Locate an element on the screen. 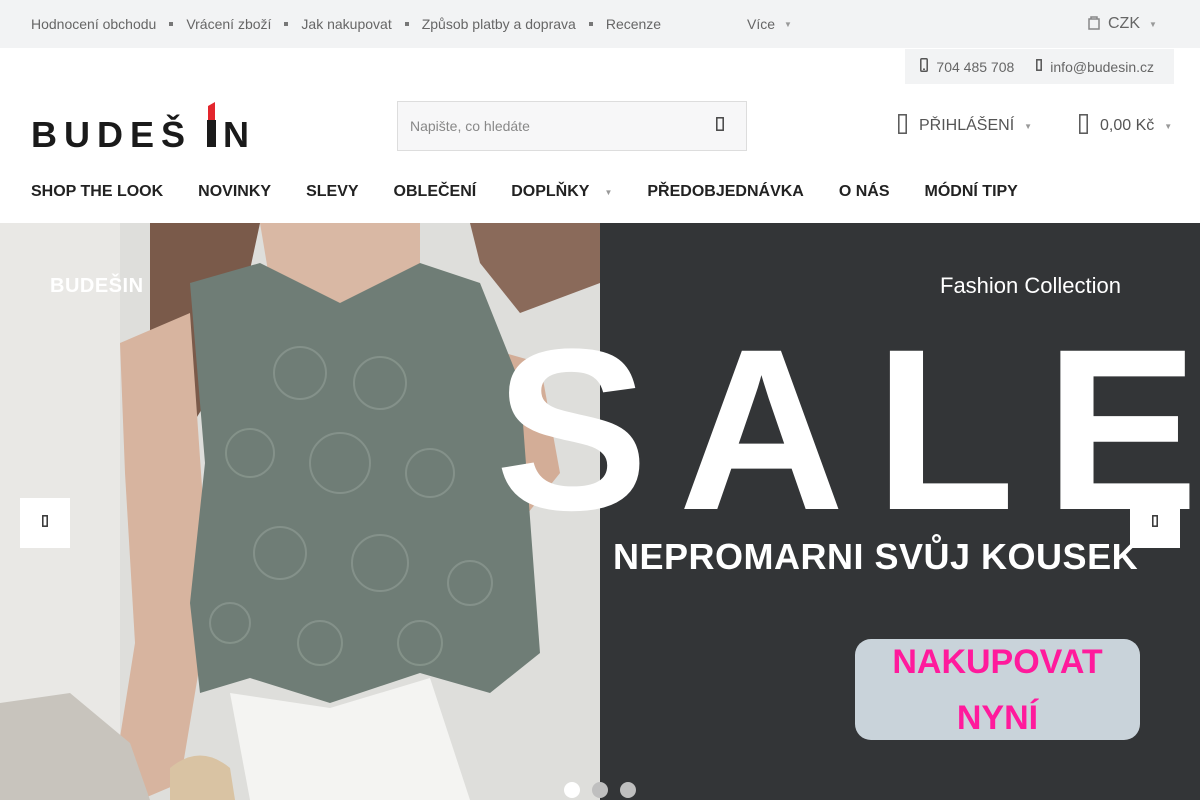 This screenshot has height=800, width=1200. nav-modni-tipy: MÓDNÍ TIPY is located at coordinates (971, 192).